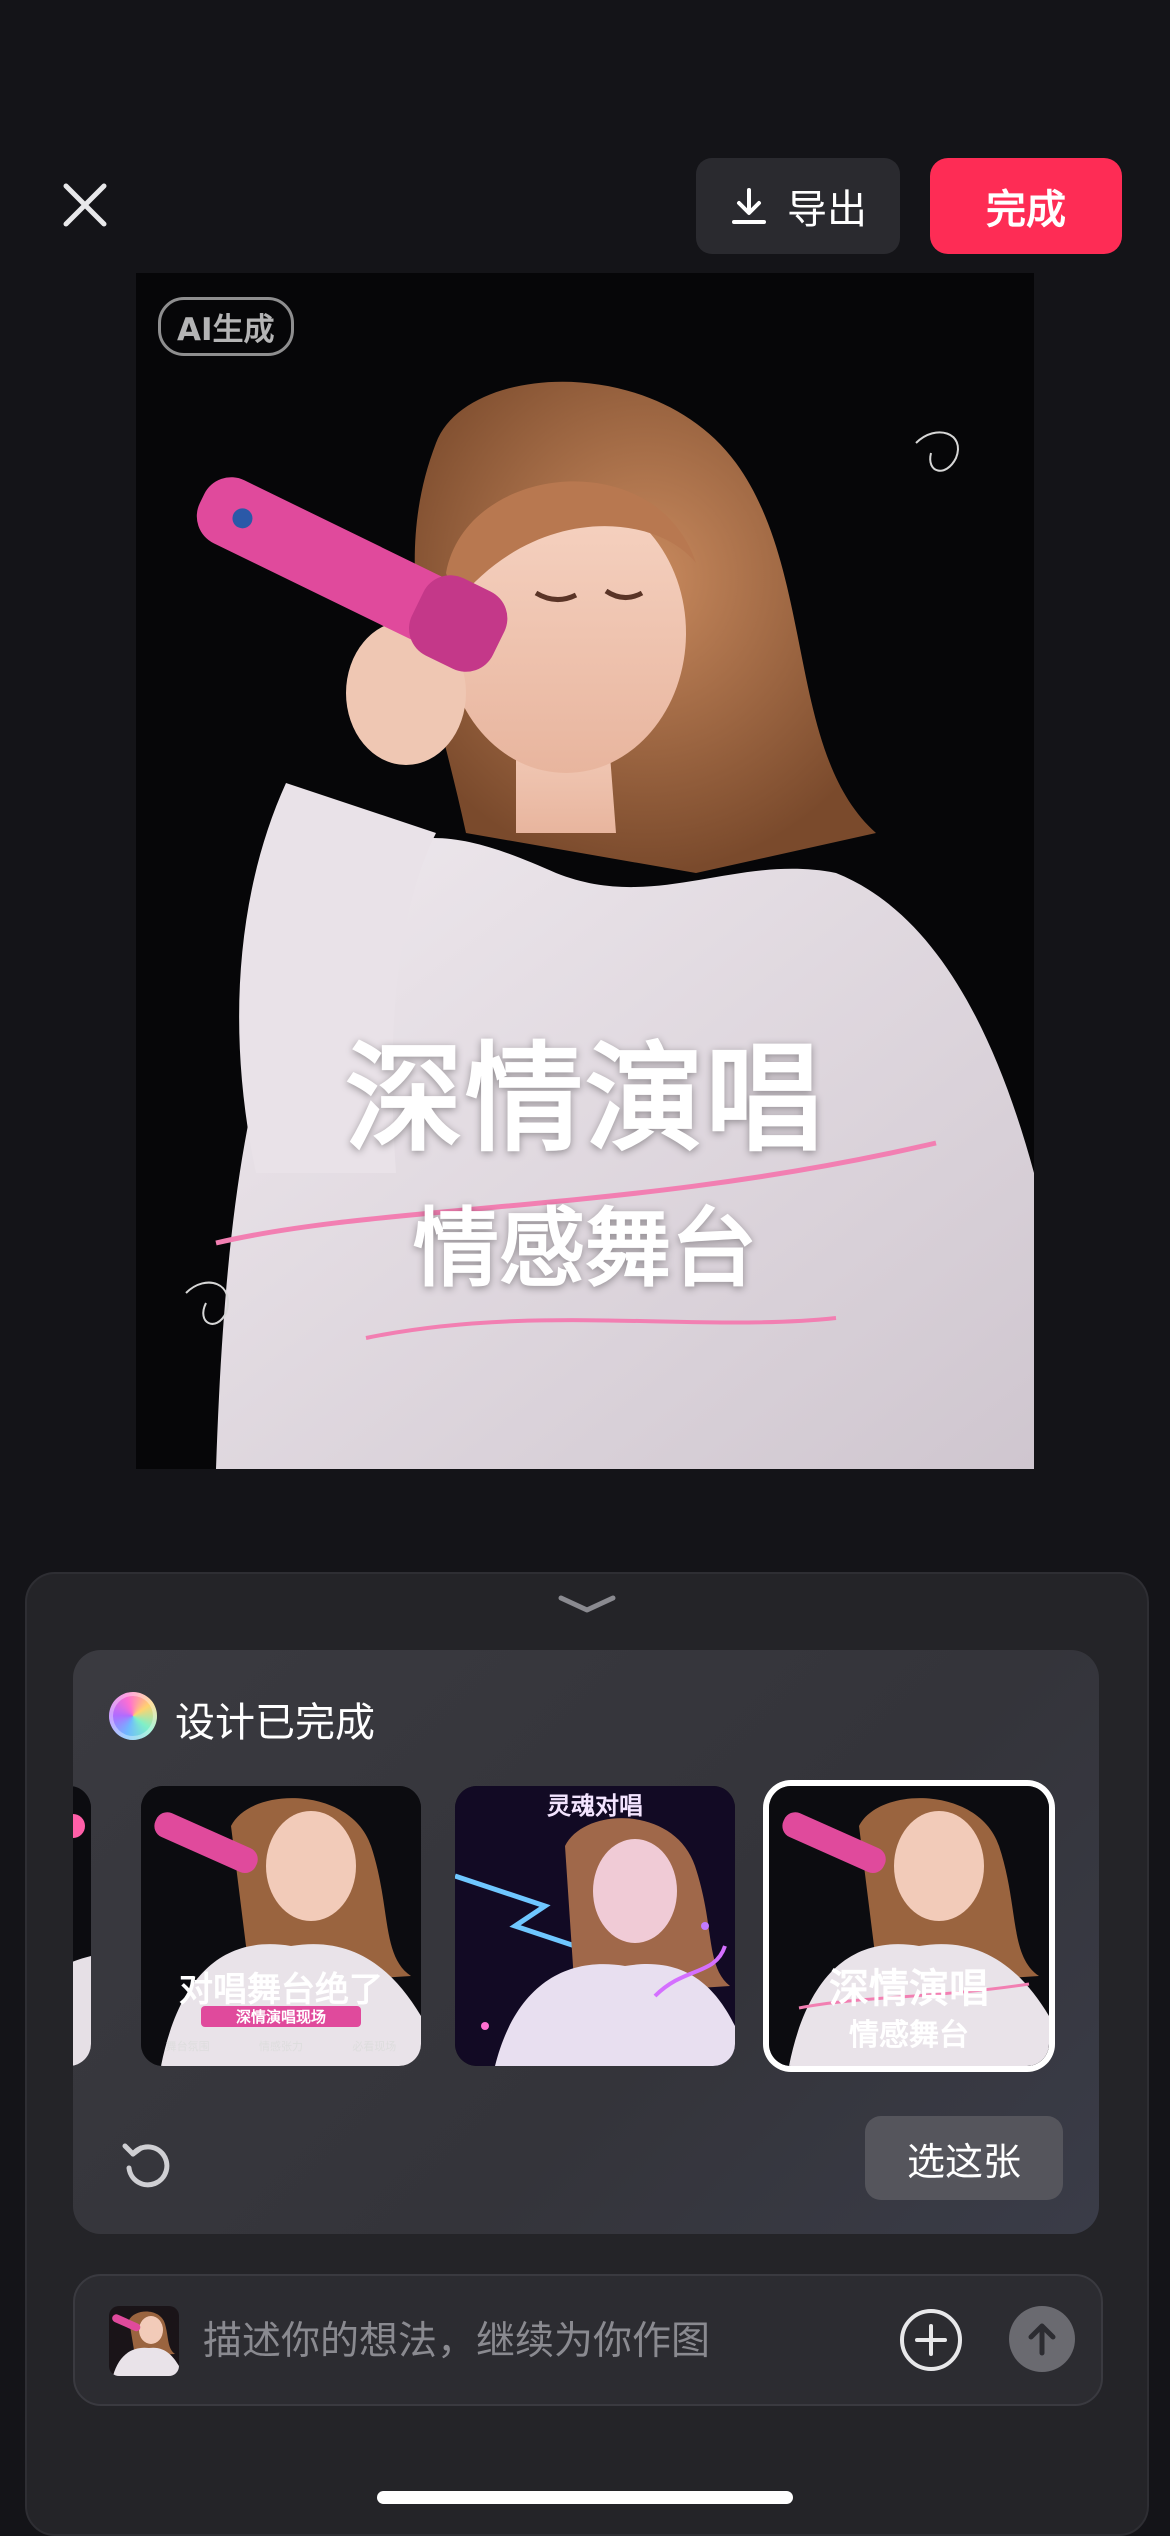 The width and height of the screenshot is (1170, 2536). I want to click on send-button, so click(1042, 2339).